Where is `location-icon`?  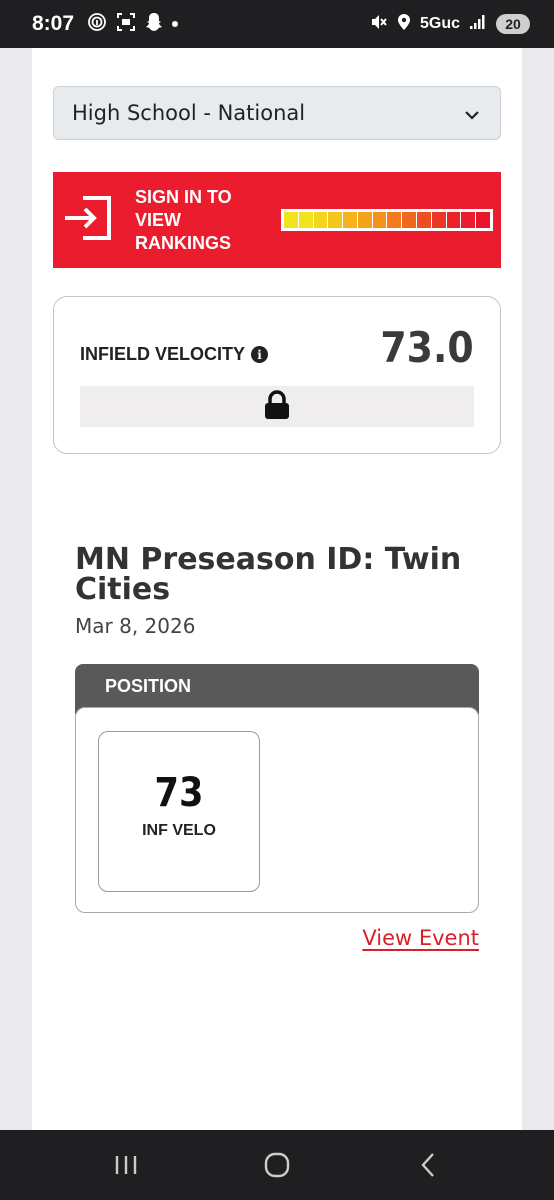
location-icon is located at coordinates (404, 24).